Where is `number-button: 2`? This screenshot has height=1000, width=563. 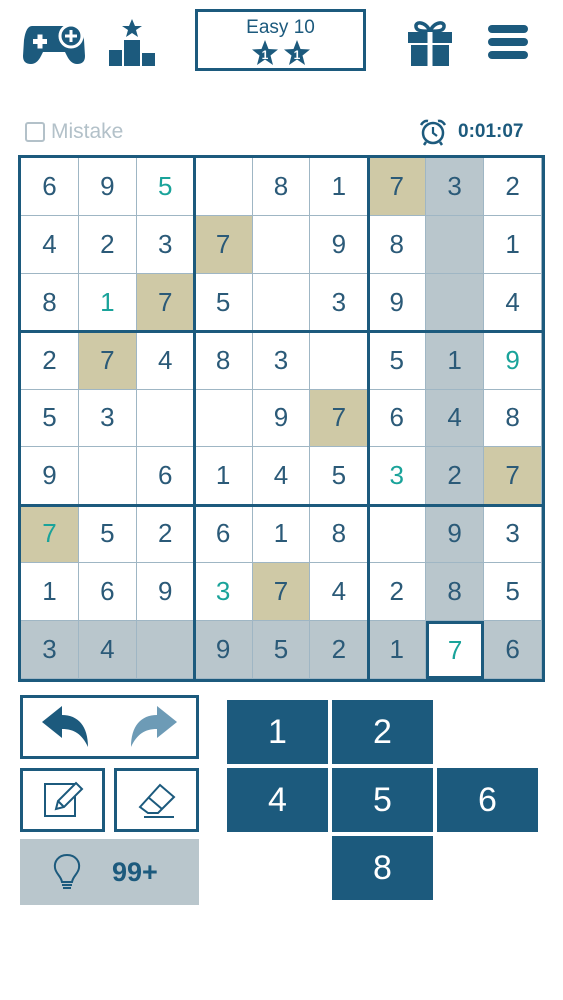
number-button: 2 is located at coordinates (382, 732).